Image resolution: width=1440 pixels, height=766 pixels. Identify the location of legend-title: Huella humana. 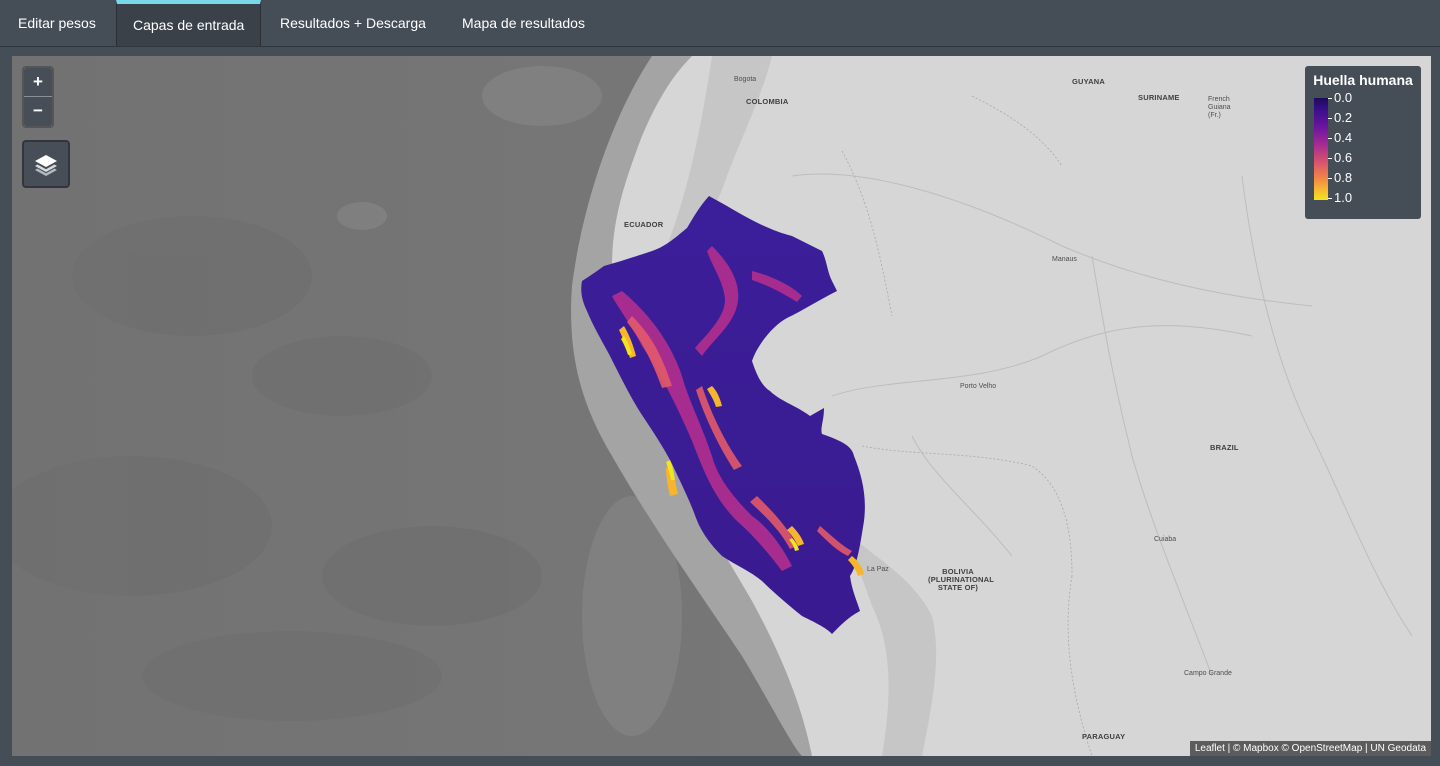
(1363, 80).